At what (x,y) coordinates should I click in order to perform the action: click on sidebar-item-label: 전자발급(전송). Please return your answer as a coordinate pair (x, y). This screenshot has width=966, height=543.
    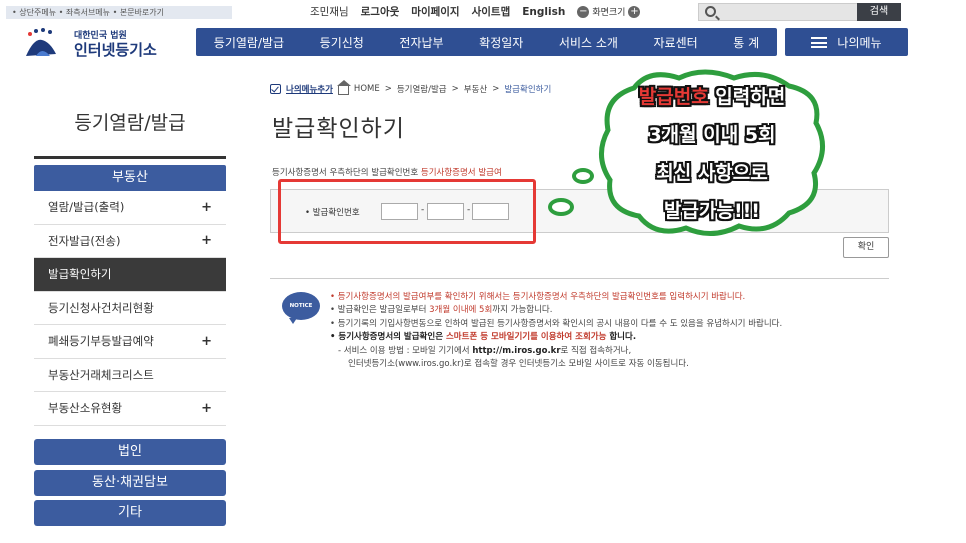
    Looking at the image, I should click on (84, 240).